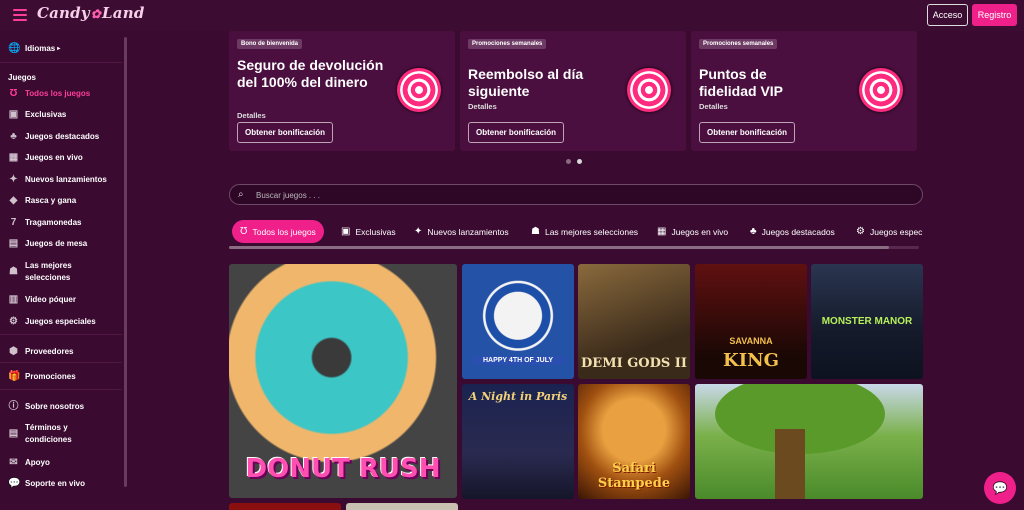  Describe the element at coordinates (34, 48) in the screenshot. I see `sidebar-item-languages: 🌐 Idiomas ▸` at that location.